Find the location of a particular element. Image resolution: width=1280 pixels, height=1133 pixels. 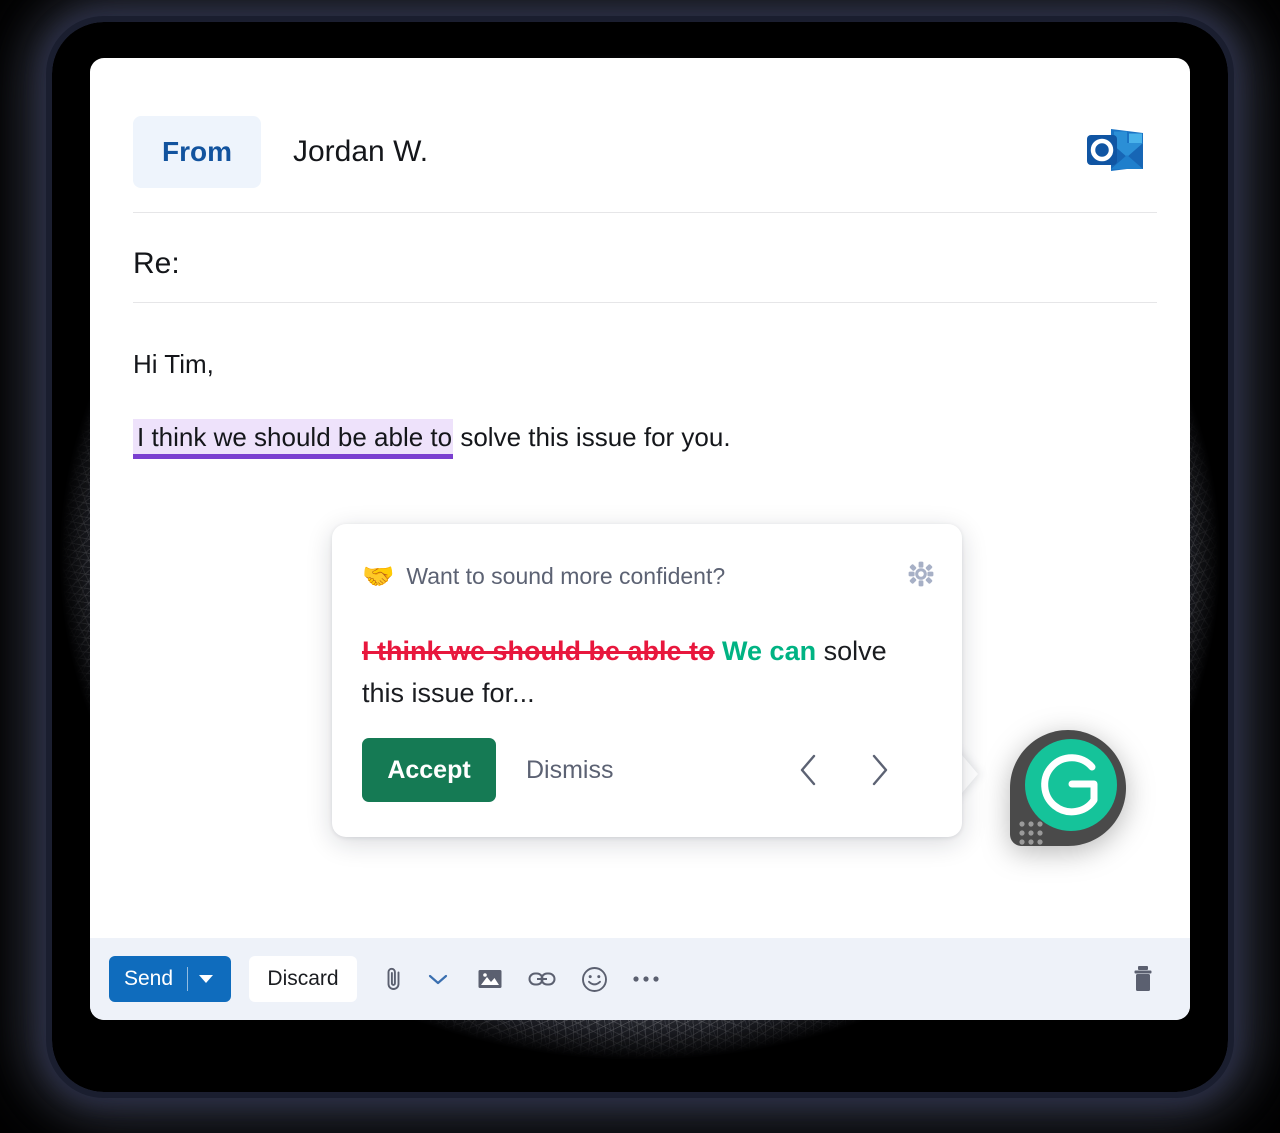

send-divider is located at coordinates (188, 979).